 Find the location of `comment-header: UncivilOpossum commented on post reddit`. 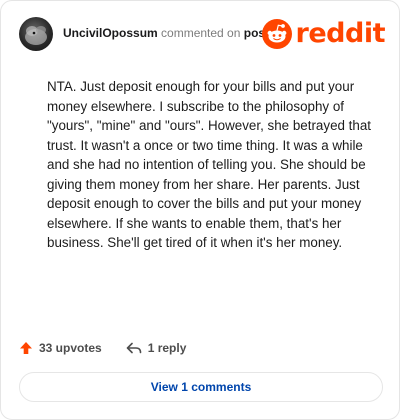

comment-header: UncivilOpossum commented on post reddit is located at coordinates (202, 34).